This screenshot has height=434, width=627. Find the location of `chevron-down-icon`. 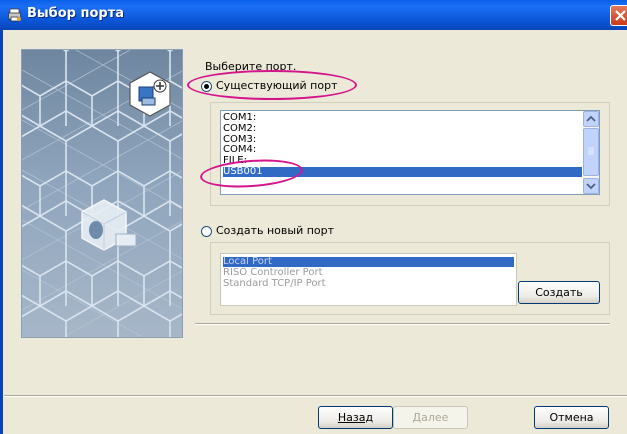

chevron-down-icon is located at coordinates (591, 186).